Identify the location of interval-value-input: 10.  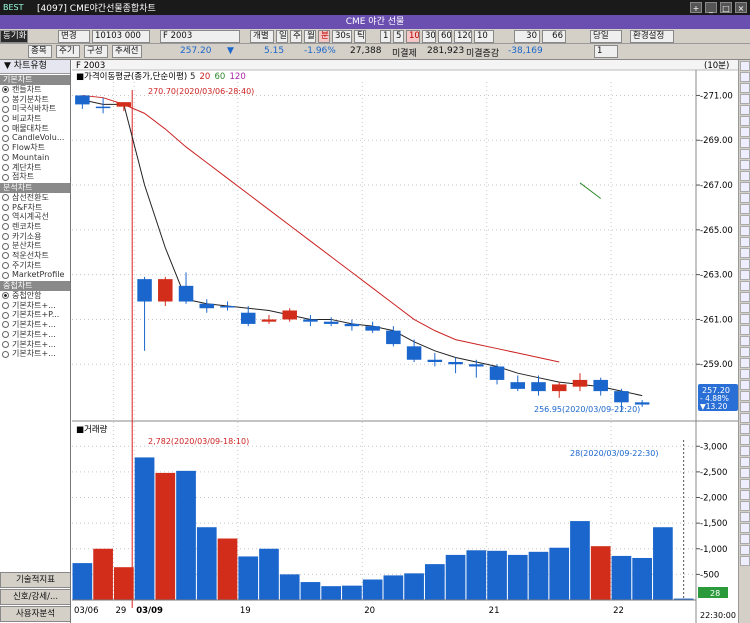
(484, 36).